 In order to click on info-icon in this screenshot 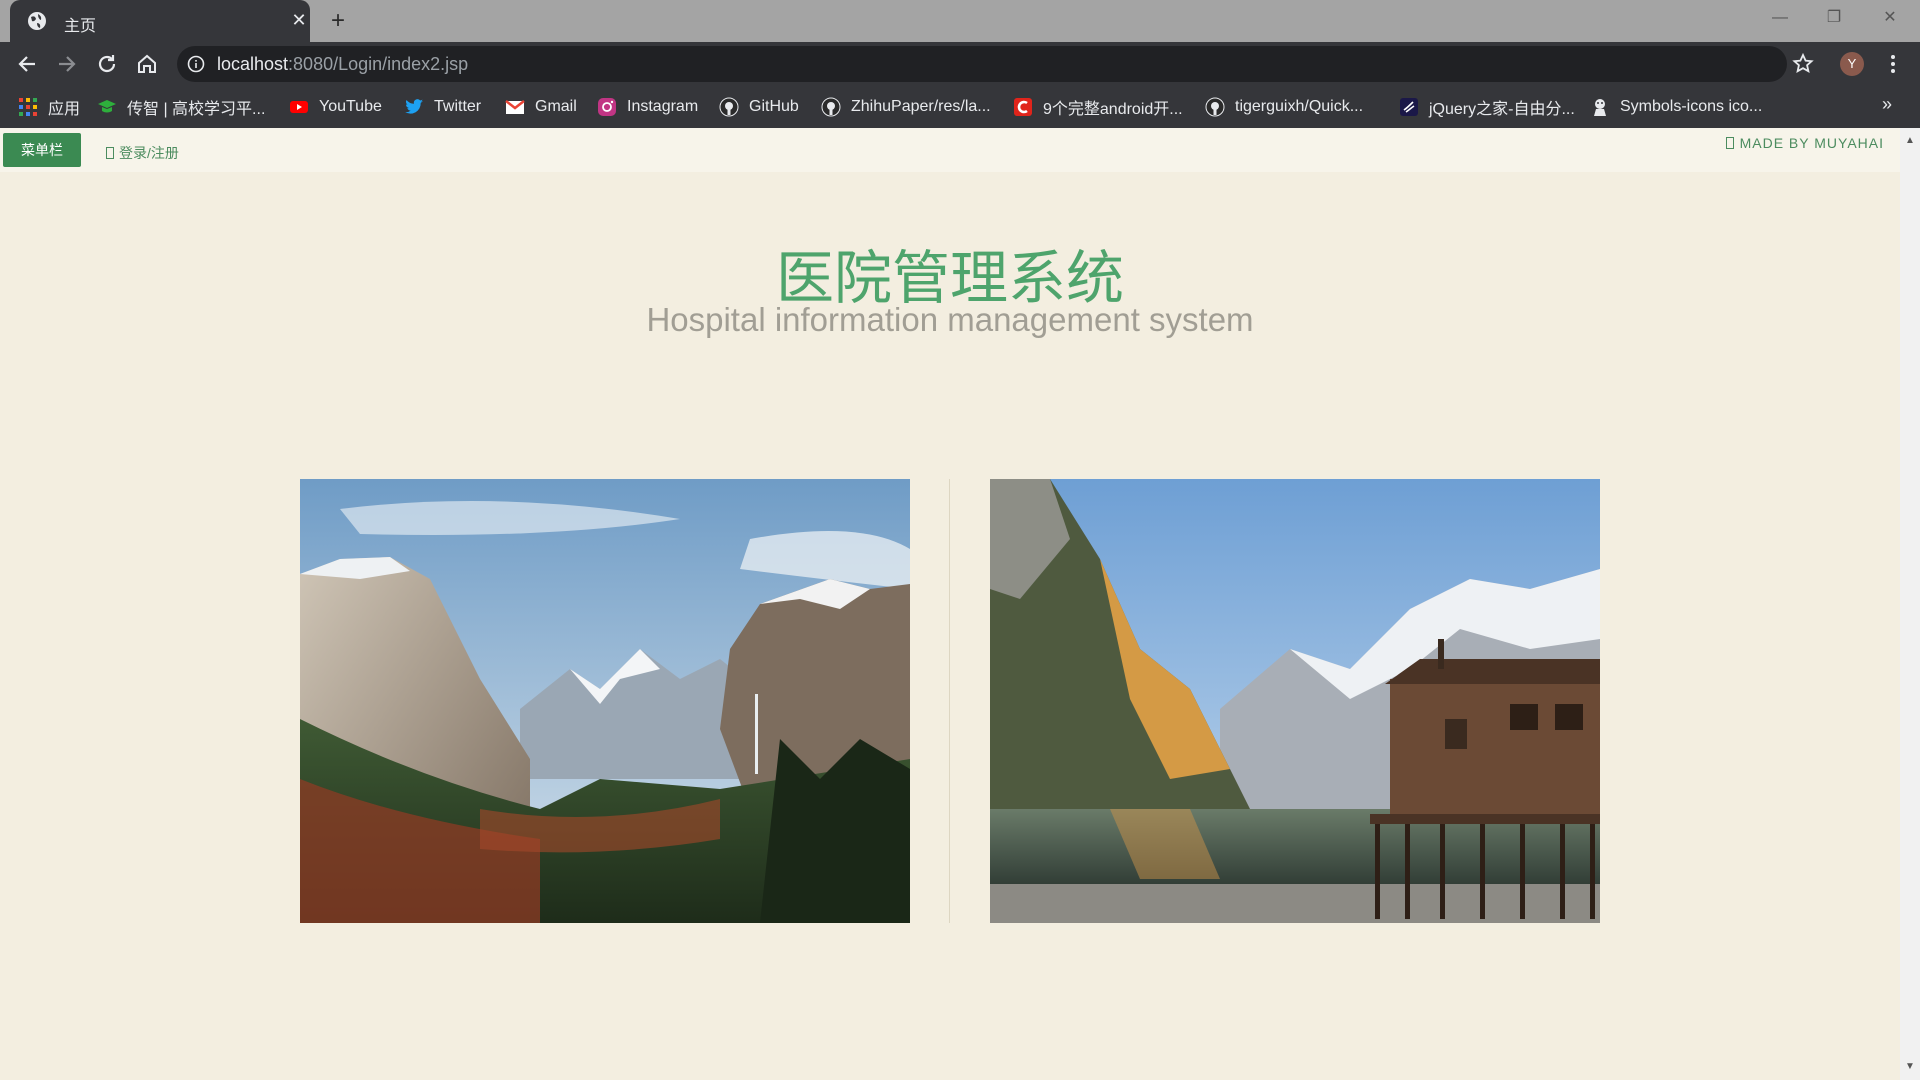, I will do `click(196, 64)`.